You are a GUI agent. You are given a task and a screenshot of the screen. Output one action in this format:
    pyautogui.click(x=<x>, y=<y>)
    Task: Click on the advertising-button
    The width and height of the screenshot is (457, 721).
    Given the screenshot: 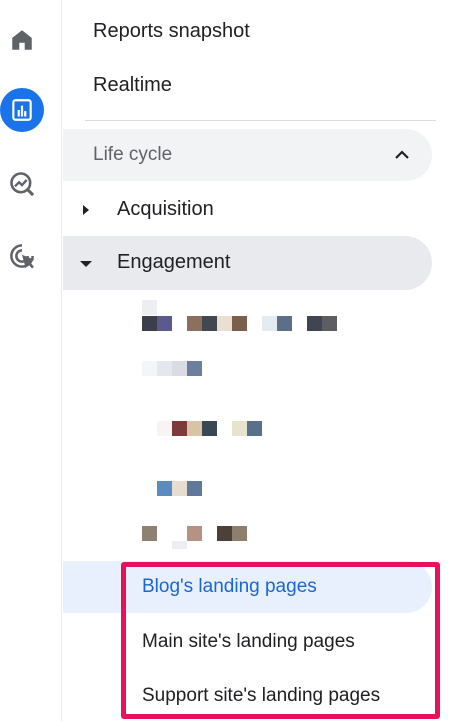 What is the action you would take?
    pyautogui.click(x=22, y=256)
    